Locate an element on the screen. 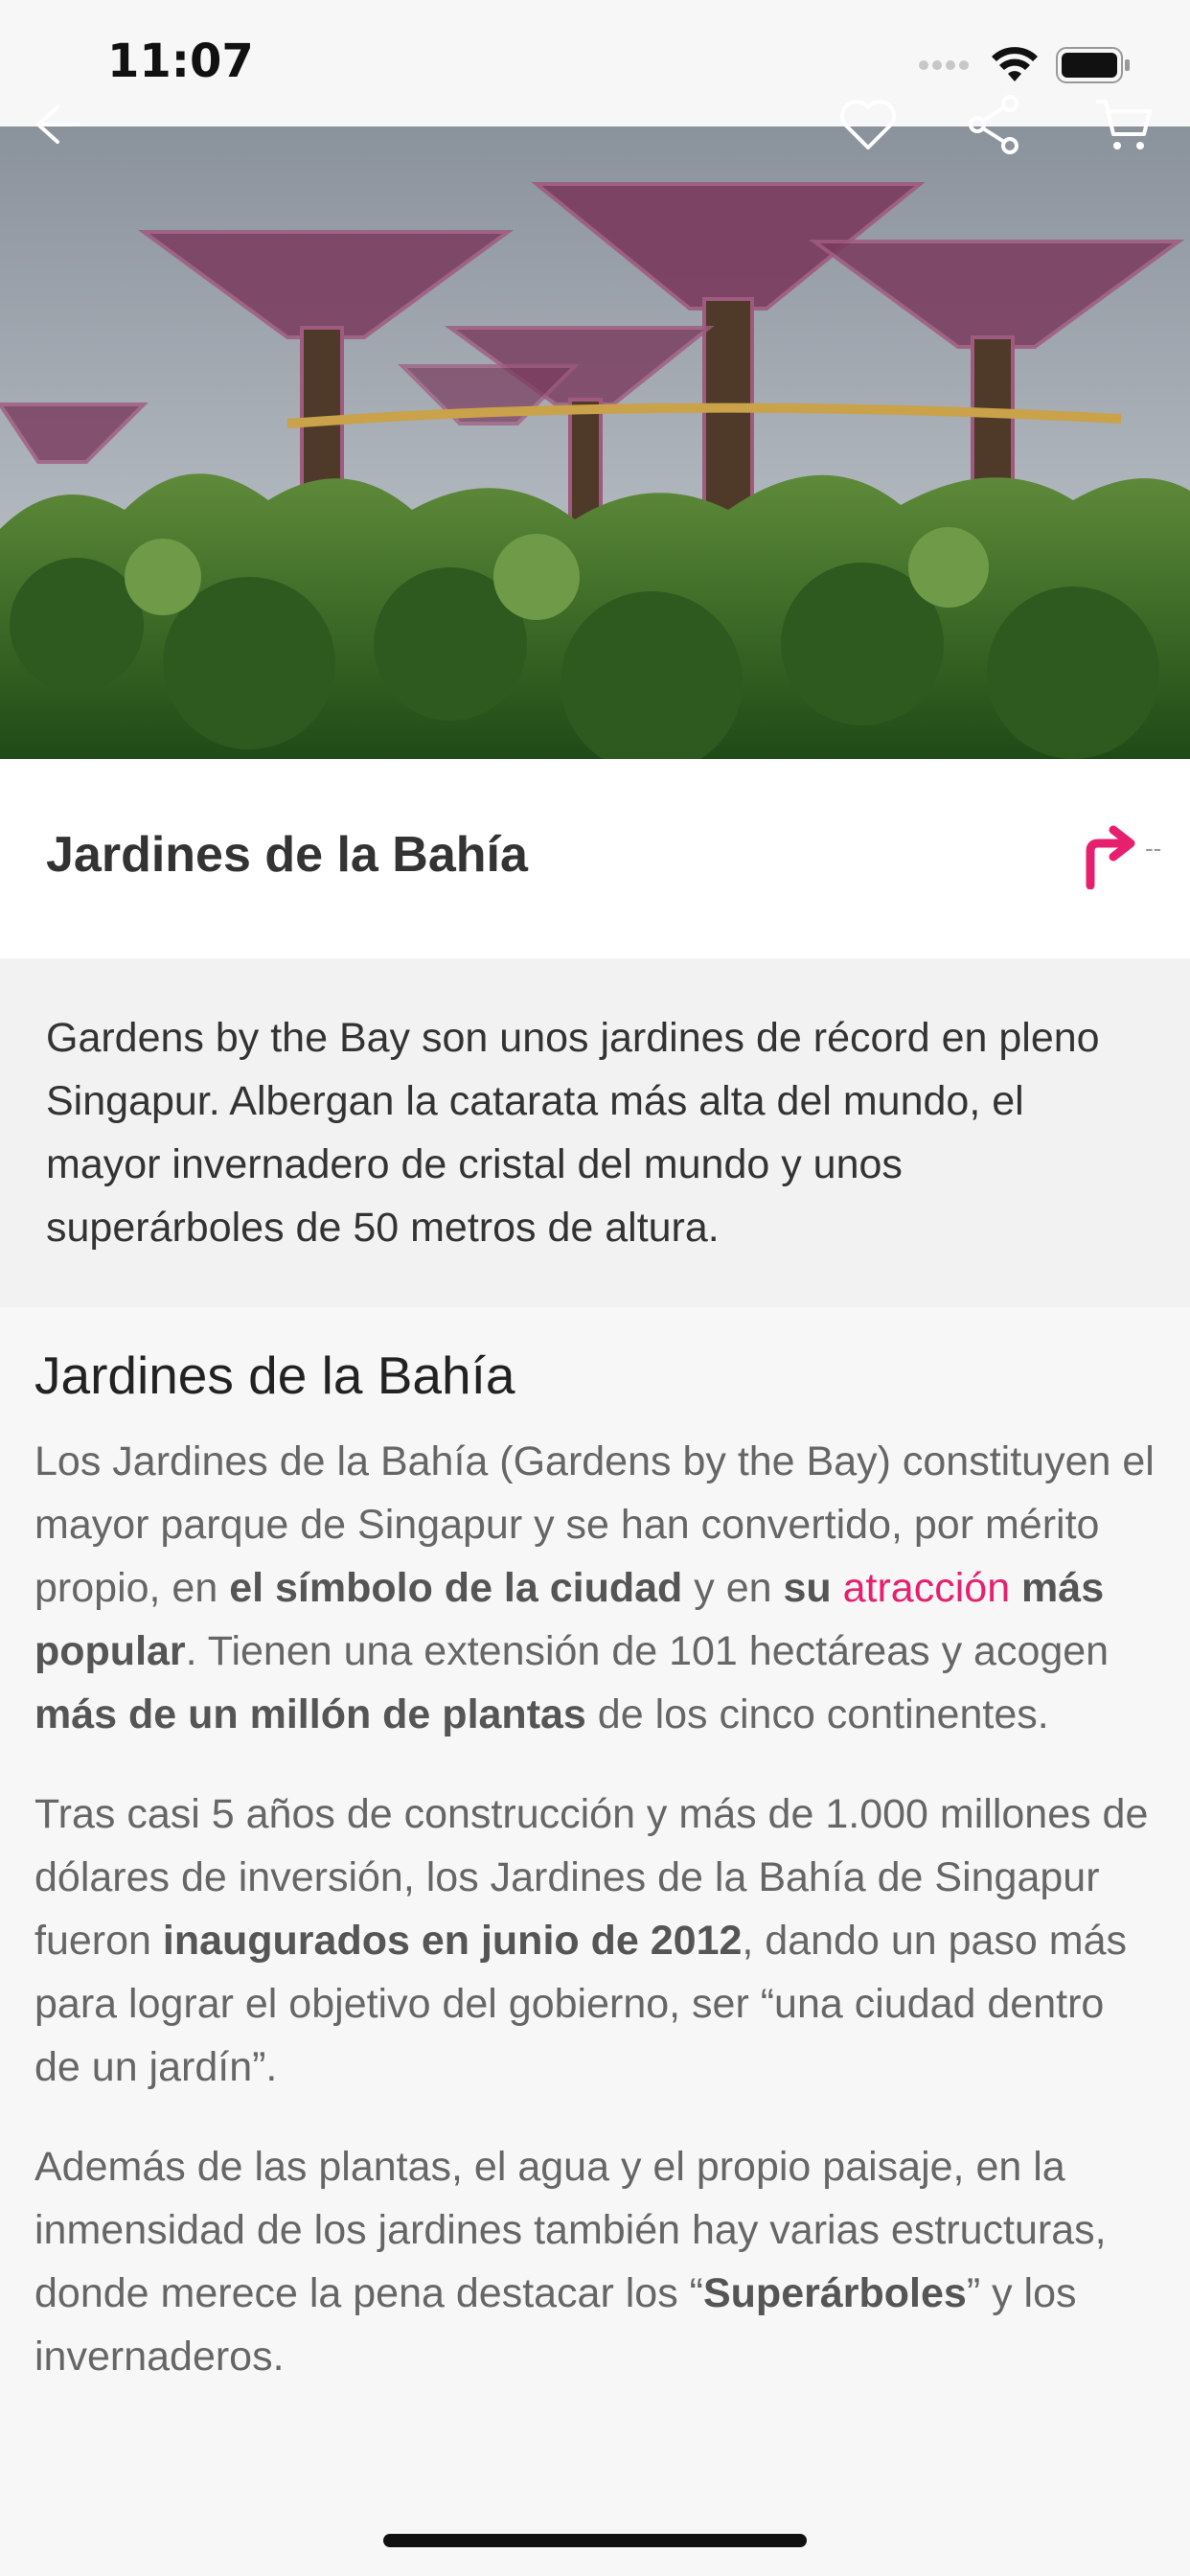 The height and width of the screenshot is (2576, 1190). bold-text: su is located at coordinates (813, 1588).